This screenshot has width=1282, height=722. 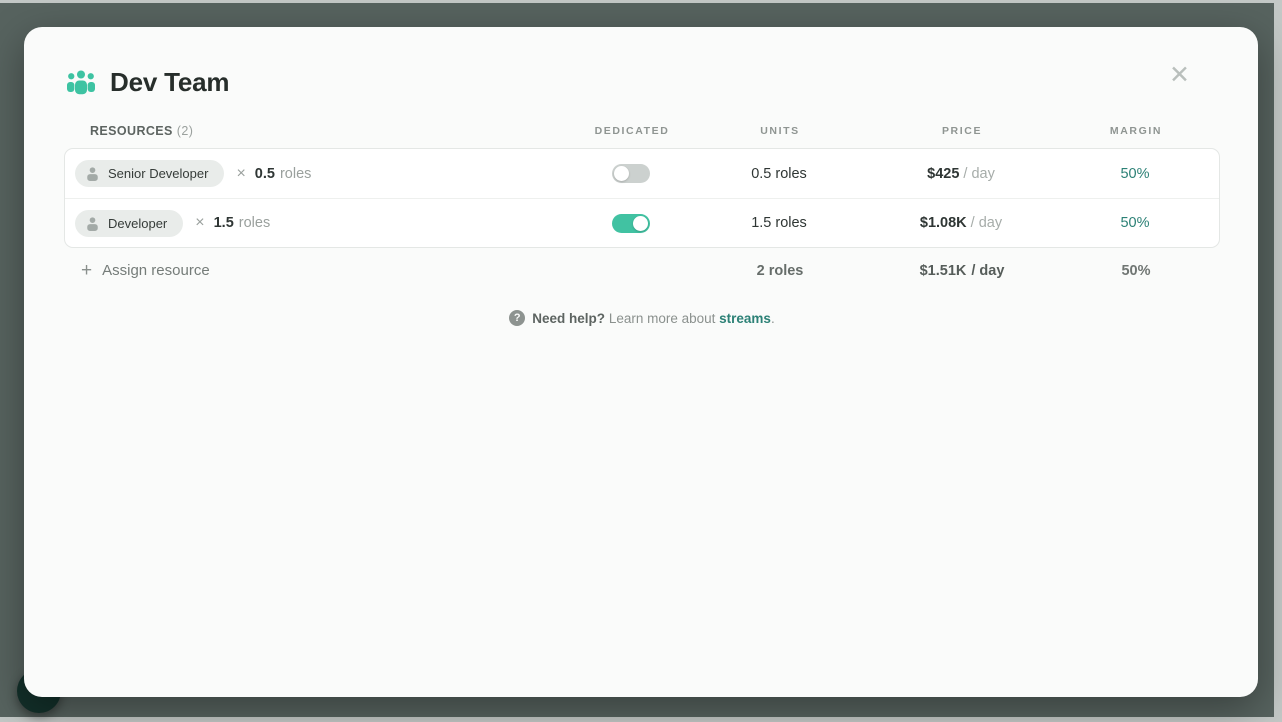 I want to click on close-icon: ✕, so click(x=1179, y=75).